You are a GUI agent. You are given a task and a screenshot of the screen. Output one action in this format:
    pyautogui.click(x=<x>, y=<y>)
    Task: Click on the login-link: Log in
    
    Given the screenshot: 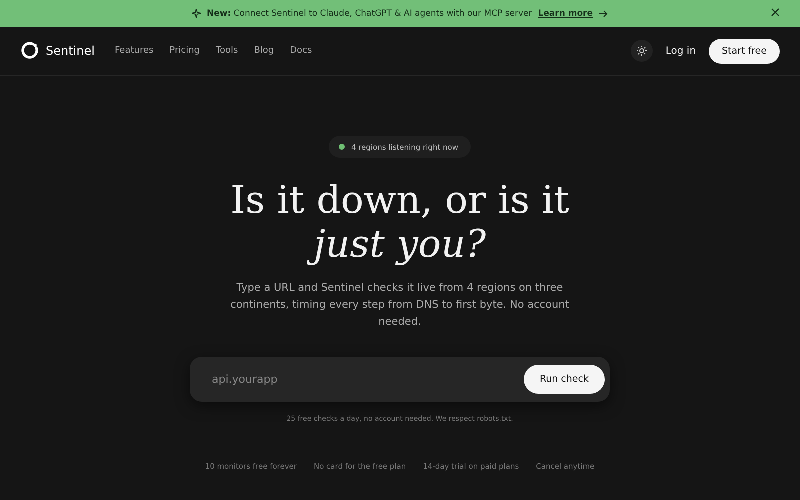 What is the action you would take?
    pyautogui.click(x=681, y=51)
    